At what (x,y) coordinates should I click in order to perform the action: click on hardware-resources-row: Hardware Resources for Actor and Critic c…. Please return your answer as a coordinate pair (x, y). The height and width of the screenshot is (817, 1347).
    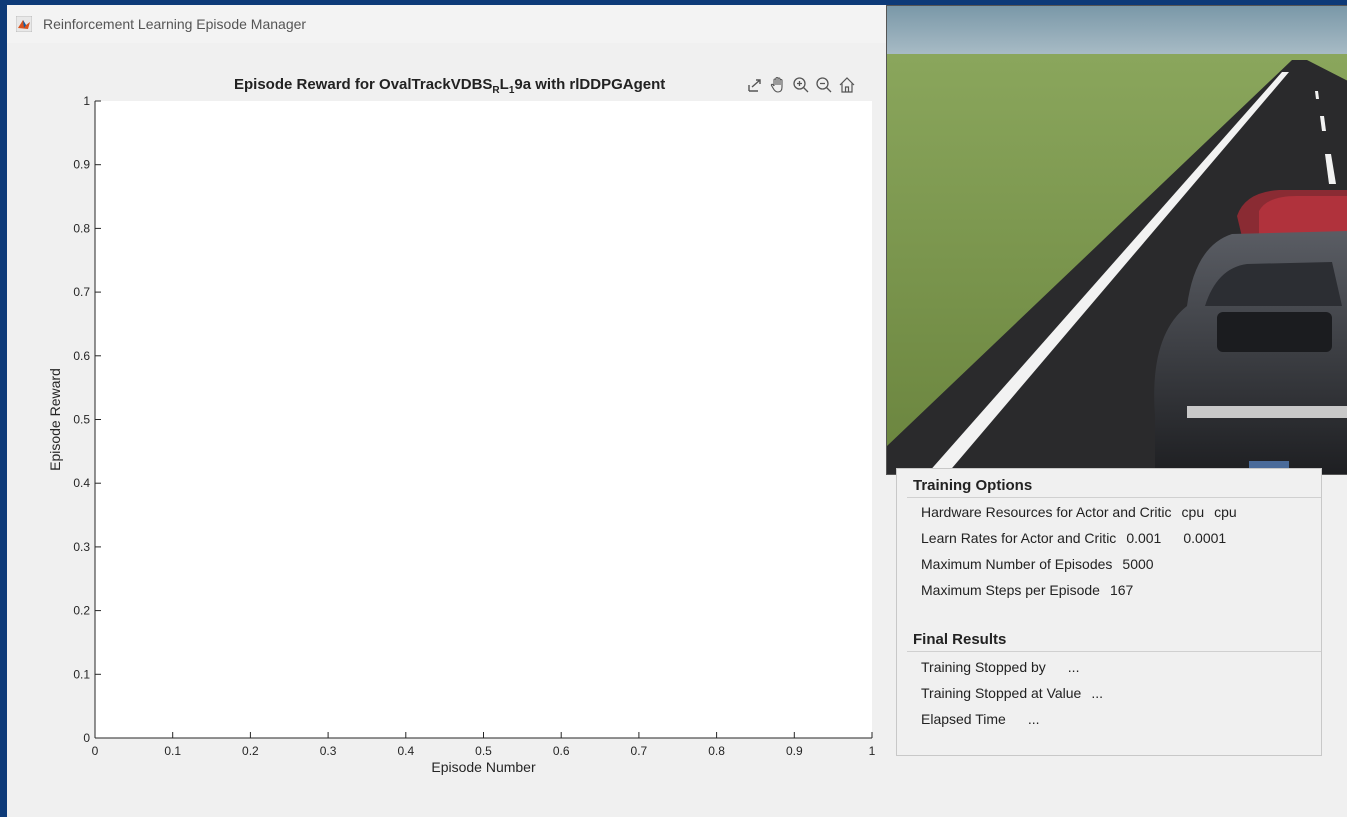
    Looking at the image, I should click on (1079, 512).